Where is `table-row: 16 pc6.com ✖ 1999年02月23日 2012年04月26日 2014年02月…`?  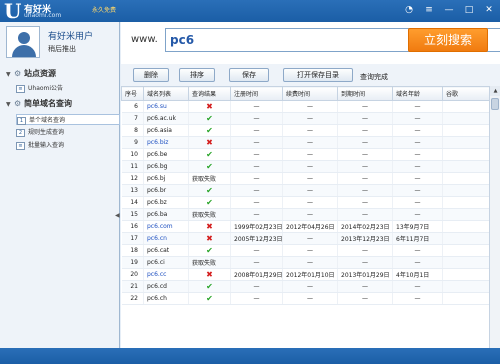
table-row: 16 pc6.com ✖ 1999年02月23日 2012年04月26日 2014年02月… is located at coordinates (305, 226).